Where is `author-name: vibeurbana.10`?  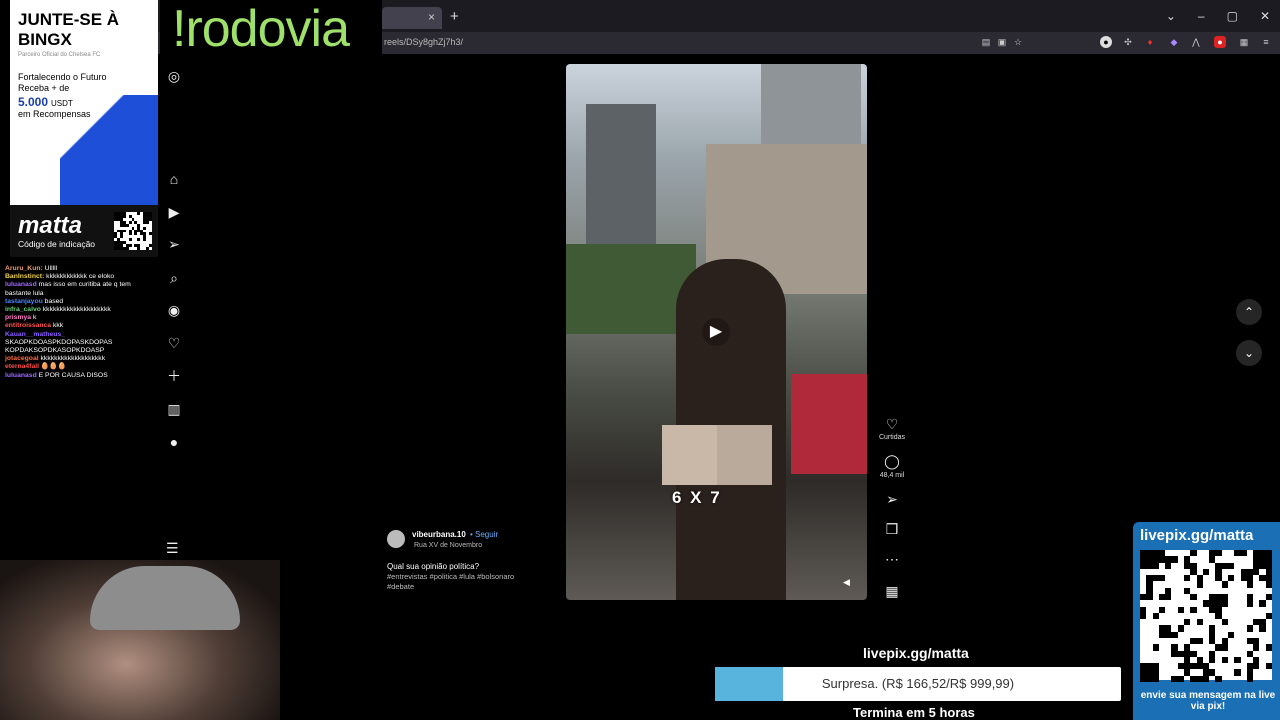 author-name: vibeurbana.10 is located at coordinates (439, 534).